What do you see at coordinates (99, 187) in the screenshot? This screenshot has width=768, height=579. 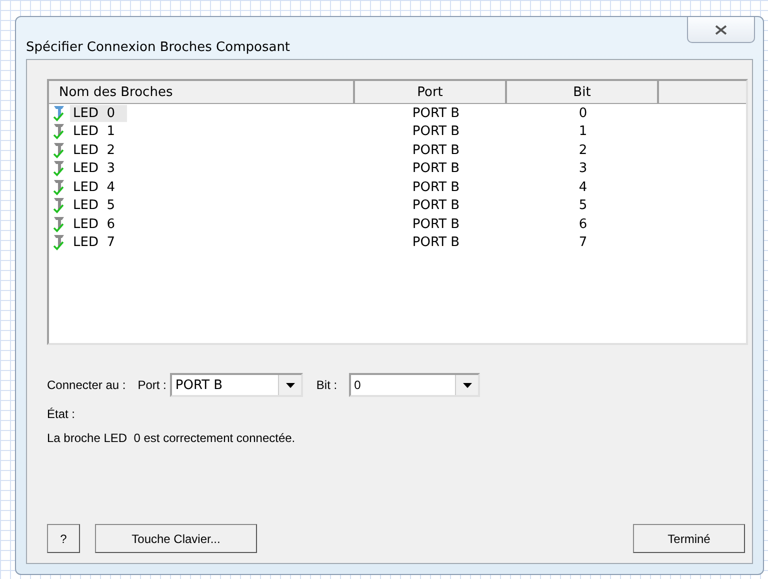 I see `pin-name: LED 4` at bounding box center [99, 187].